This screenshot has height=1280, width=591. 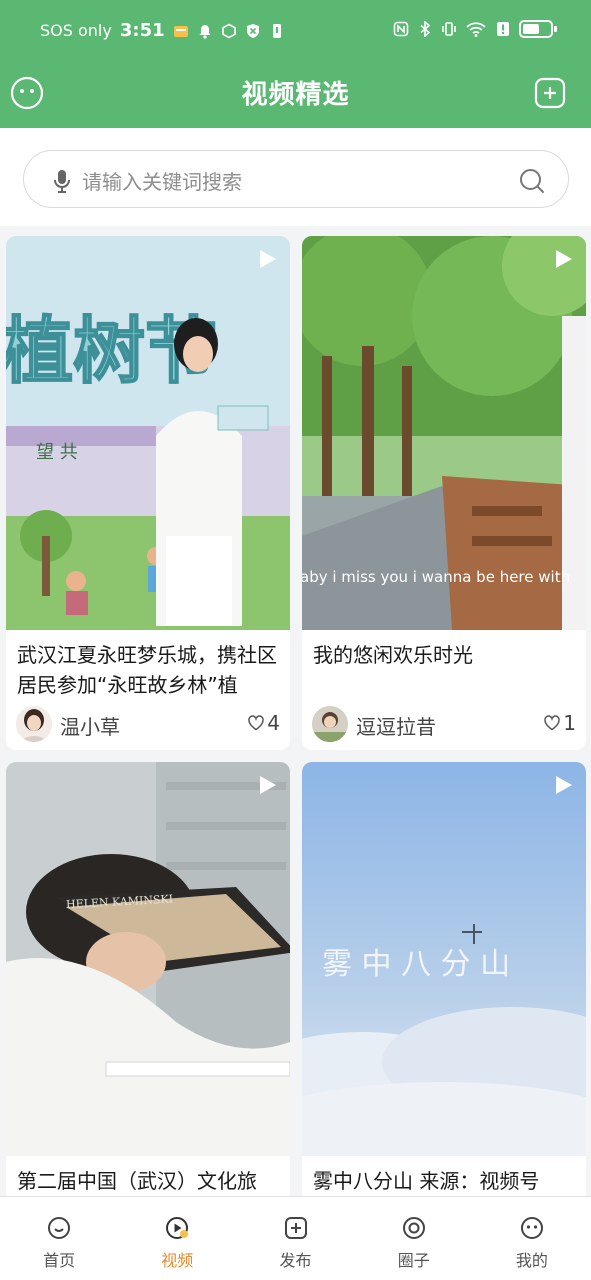 I want to click on author-name: 逗逗拉昔, so click(x=396, y=725).